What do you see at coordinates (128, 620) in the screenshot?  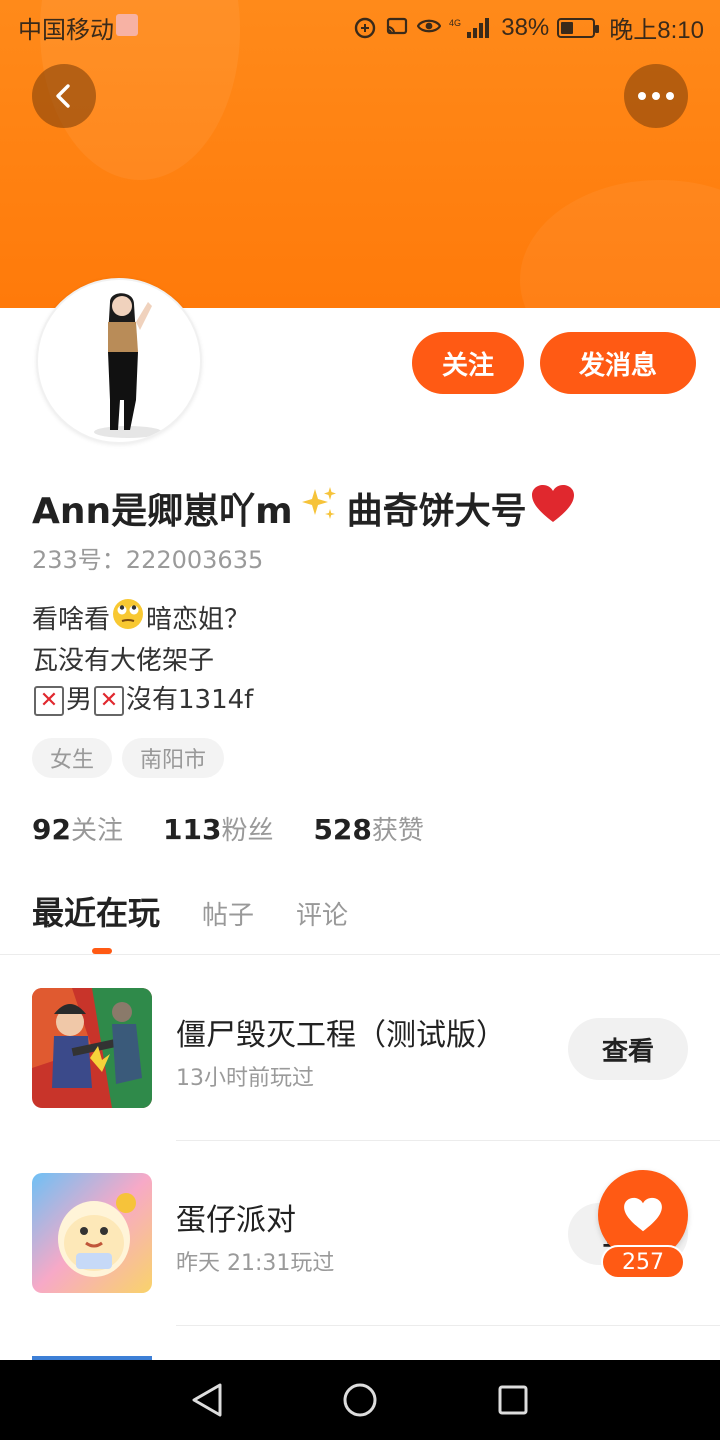 I see `eye-roll-emoji-icon` at bounding box center [128, 620].